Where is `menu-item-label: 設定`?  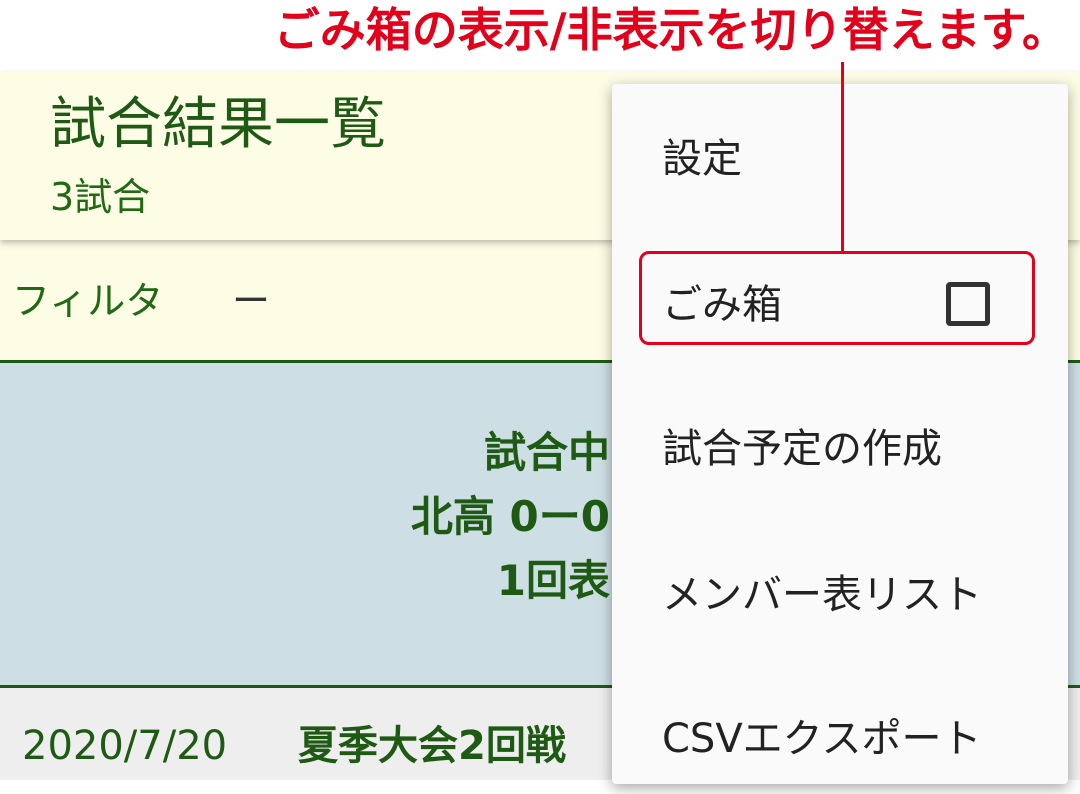
menu-item-label: 設定 is located at coordinates (702, 159).